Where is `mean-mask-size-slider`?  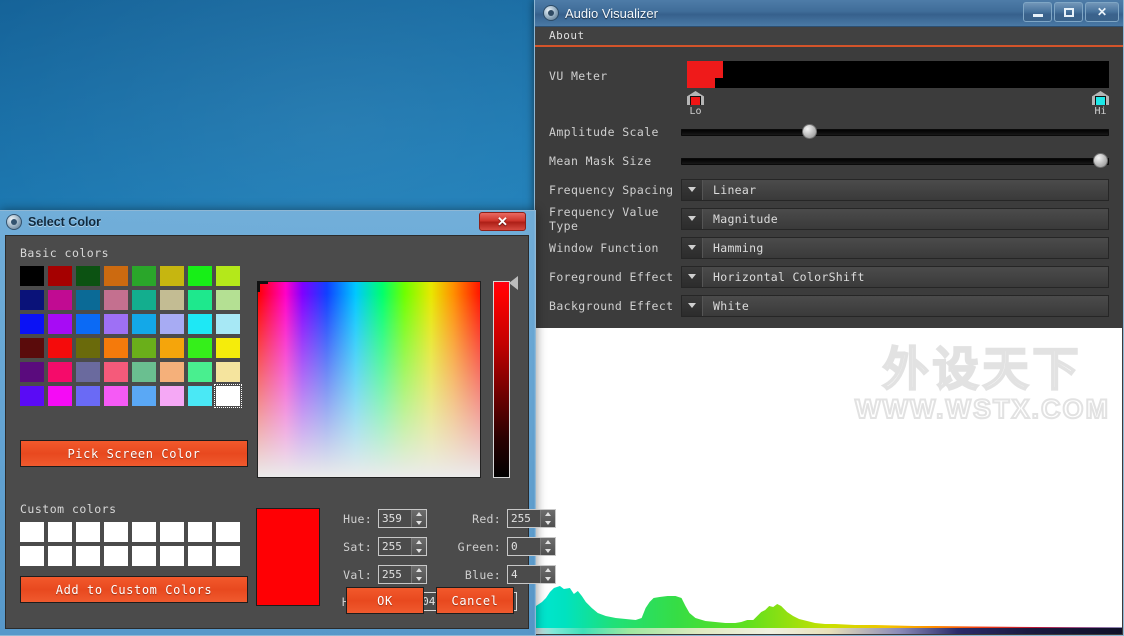
mean-mask-size-slider is located at coordinates (895, 160).